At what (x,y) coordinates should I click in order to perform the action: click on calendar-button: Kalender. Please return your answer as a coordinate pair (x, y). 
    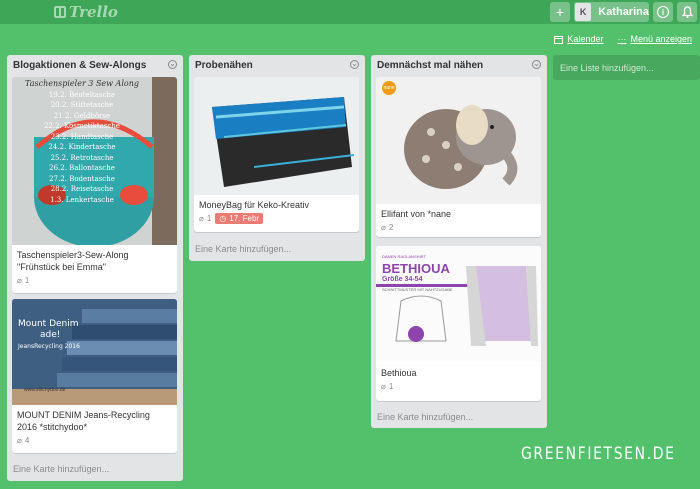
    Looking at the image, I should click on (578, 39).